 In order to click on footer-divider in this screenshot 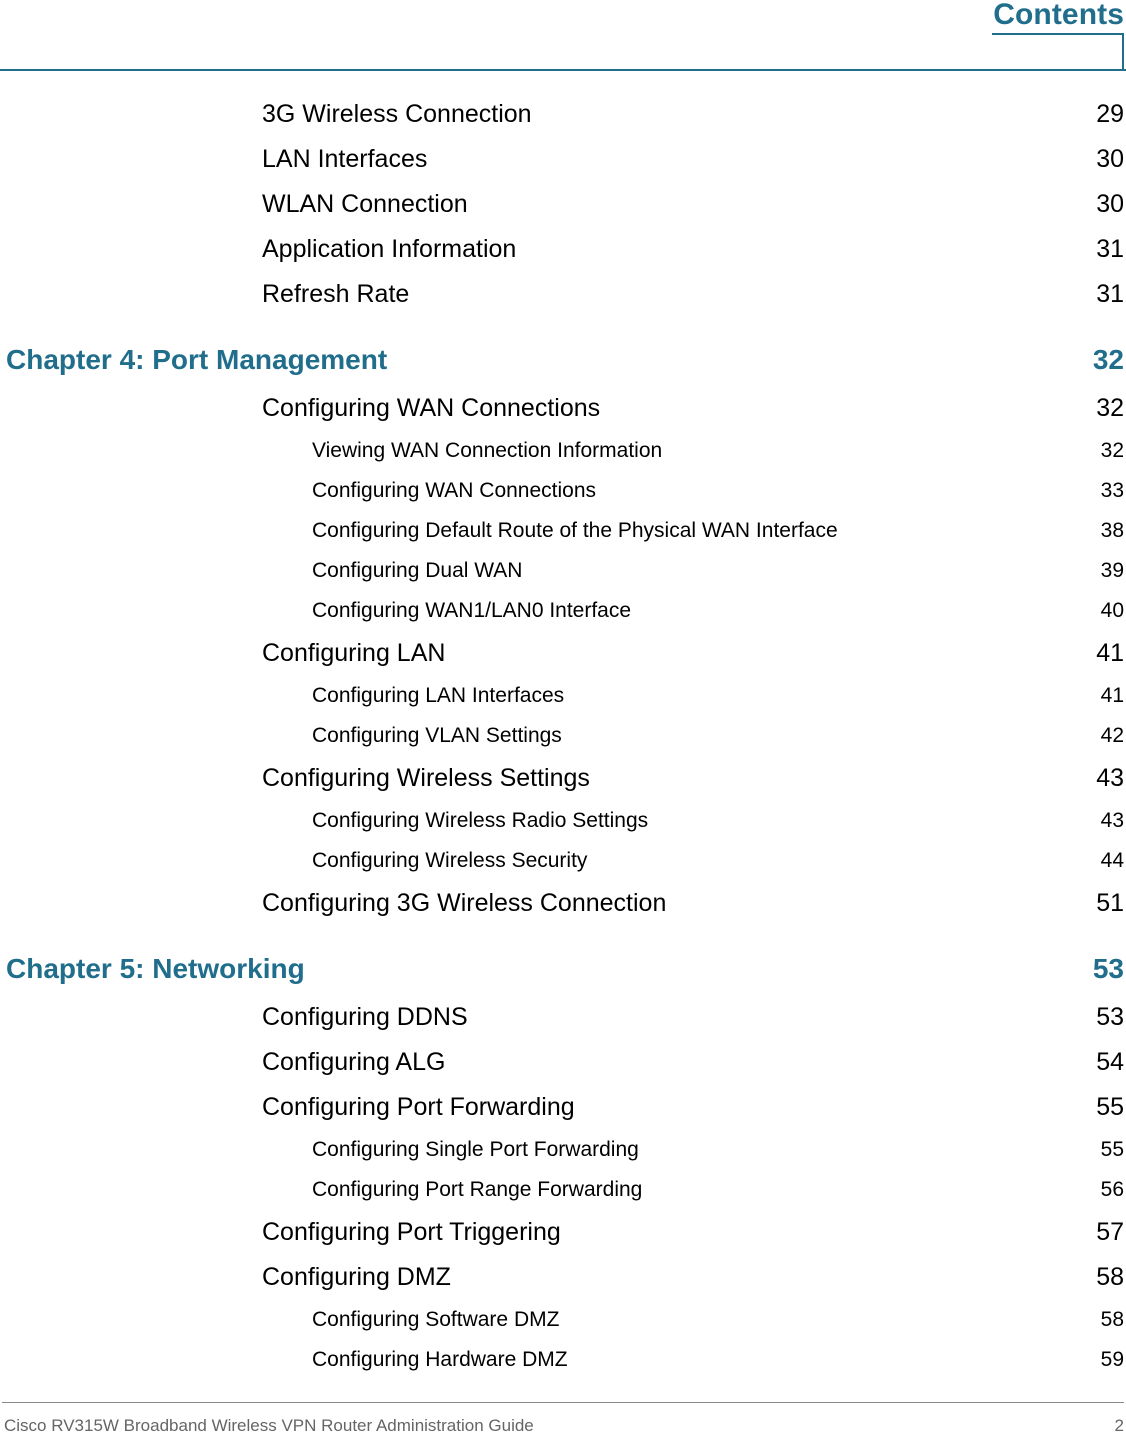, I will do `click(563, 1402)`.